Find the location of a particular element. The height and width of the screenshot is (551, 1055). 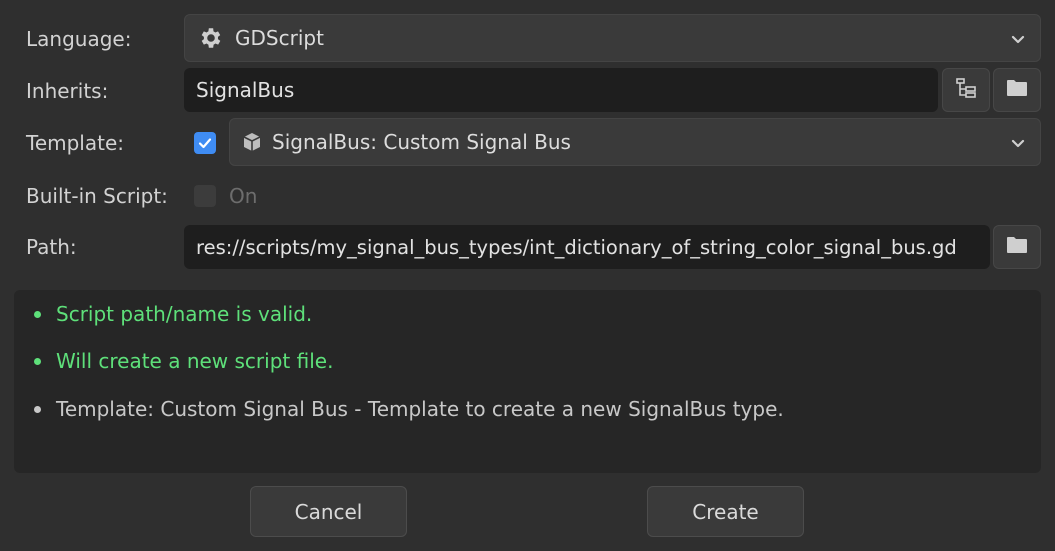

checkmark-icon is located at coordinates (205, 143).